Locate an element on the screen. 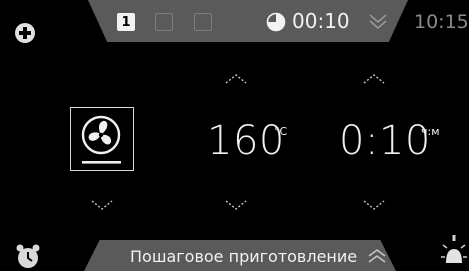  top-status-tab is located at coordinates (248, 21).